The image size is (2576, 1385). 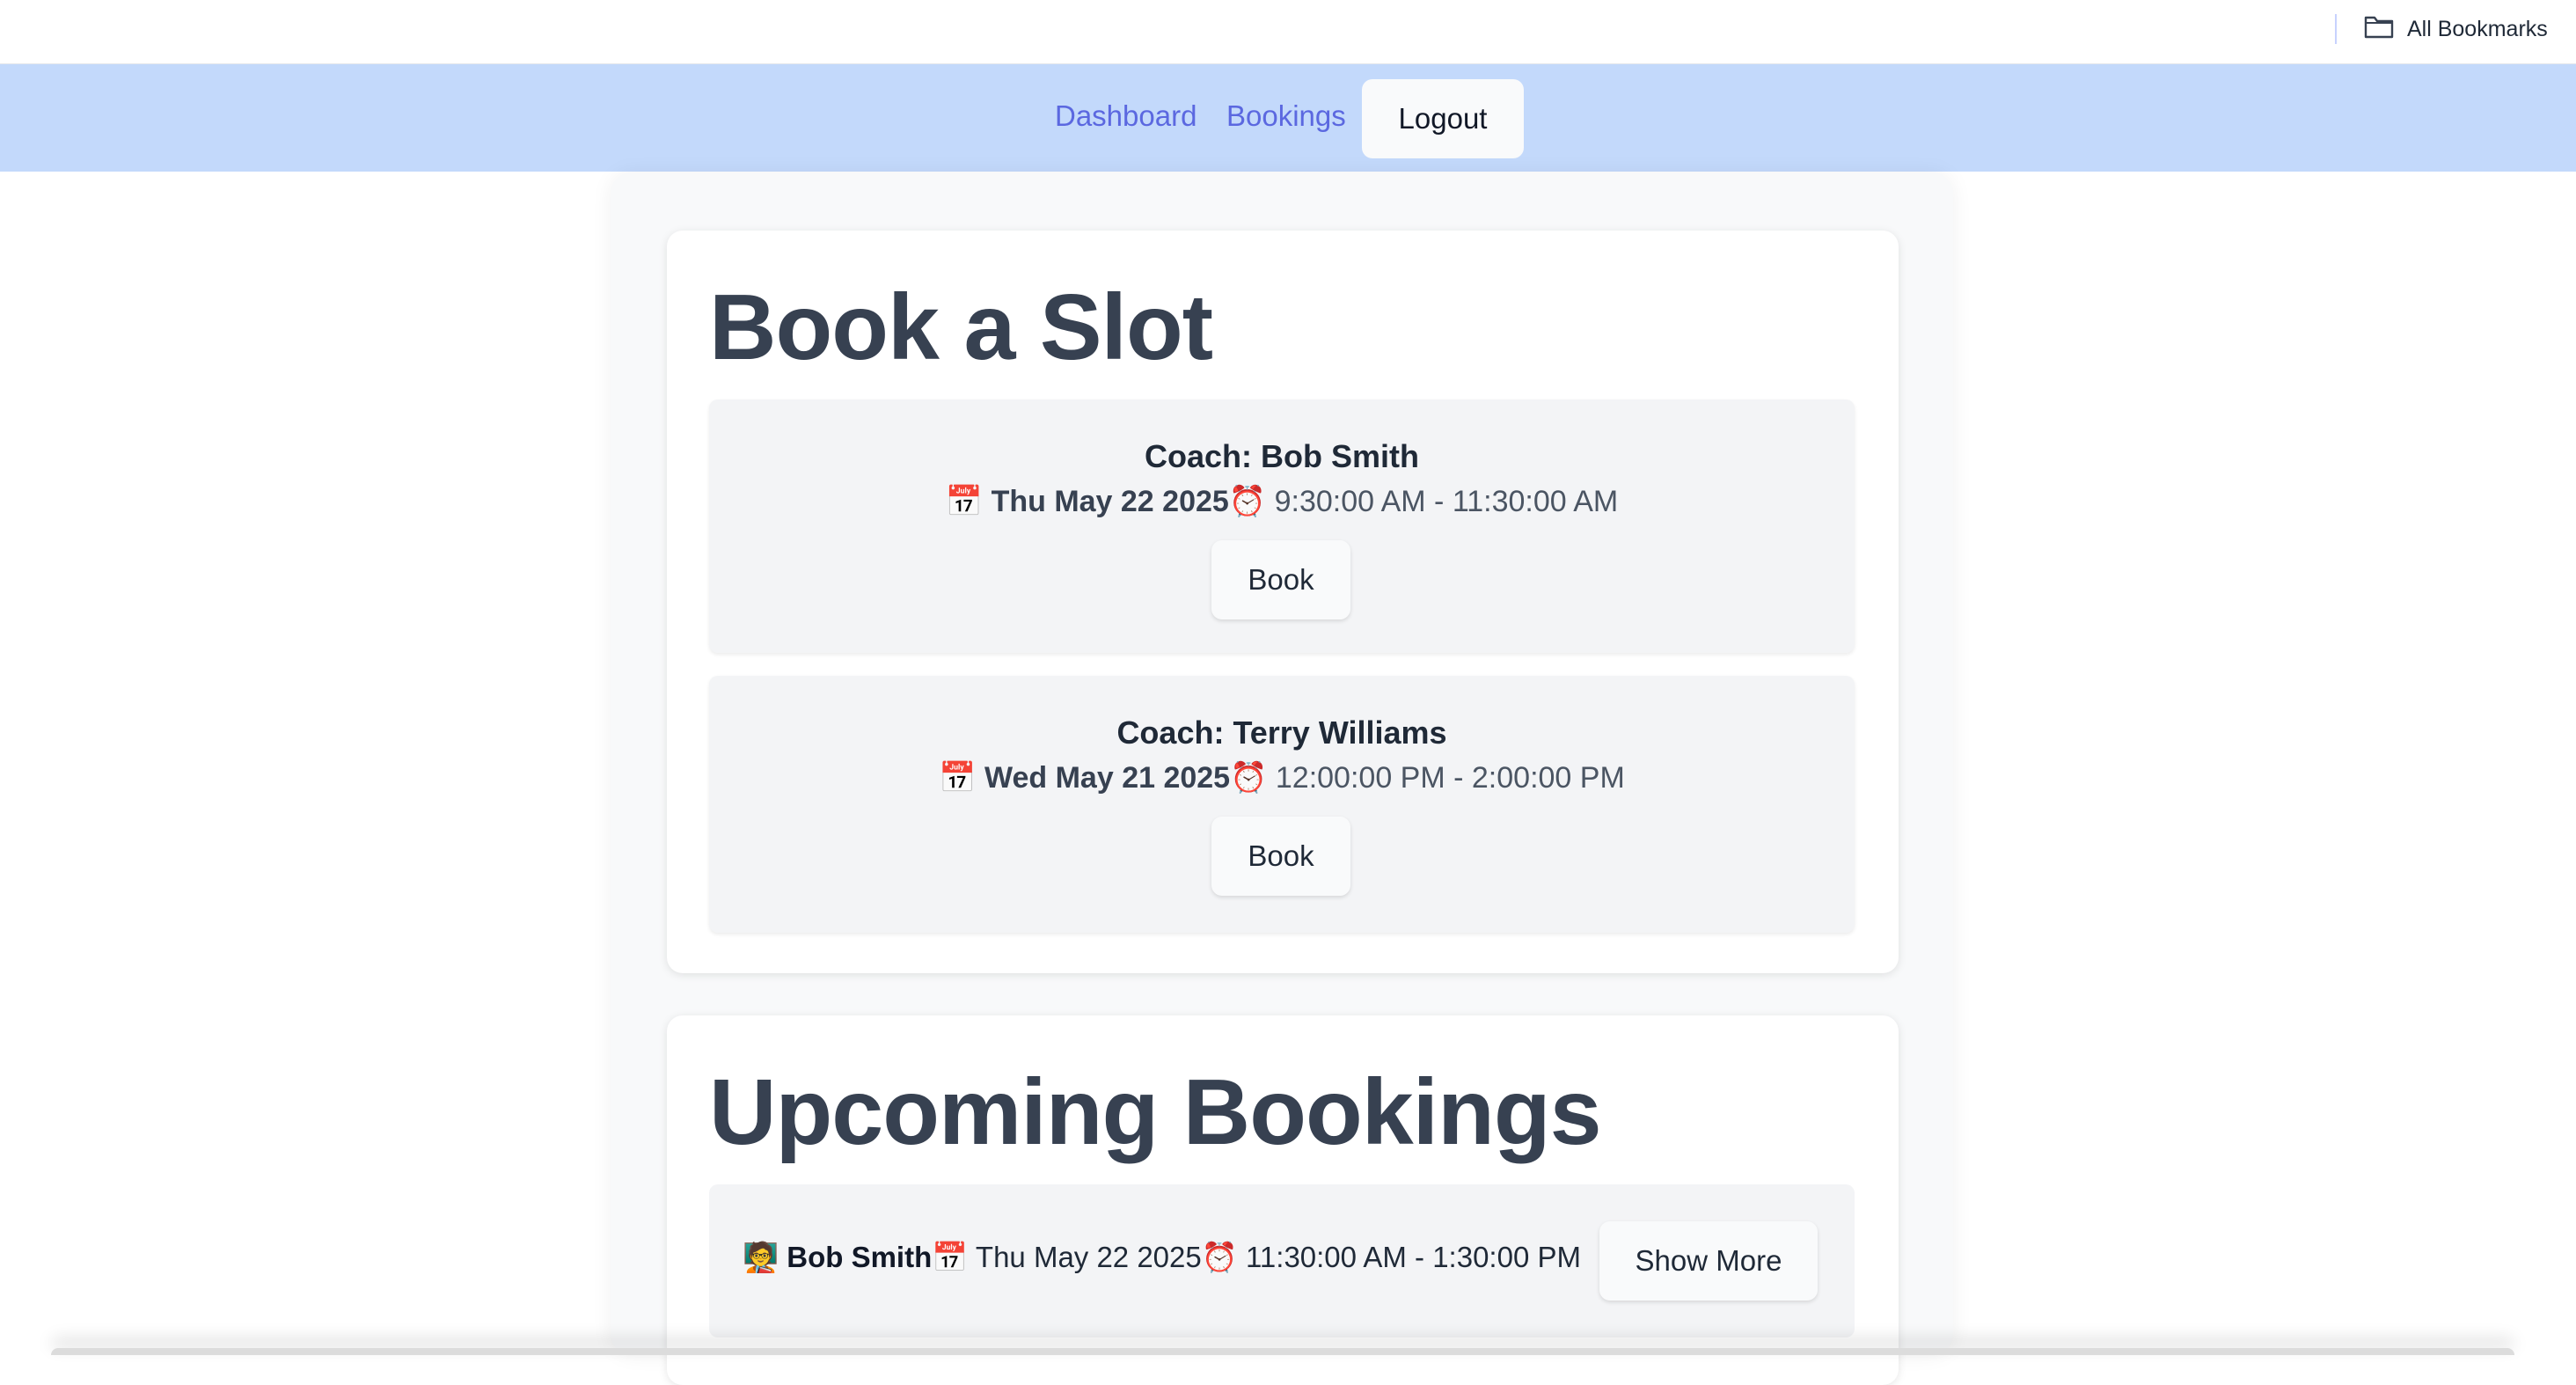 I want to click on top-navbar: Dashboard Bookings Logout, so click(x=1288, y=118).